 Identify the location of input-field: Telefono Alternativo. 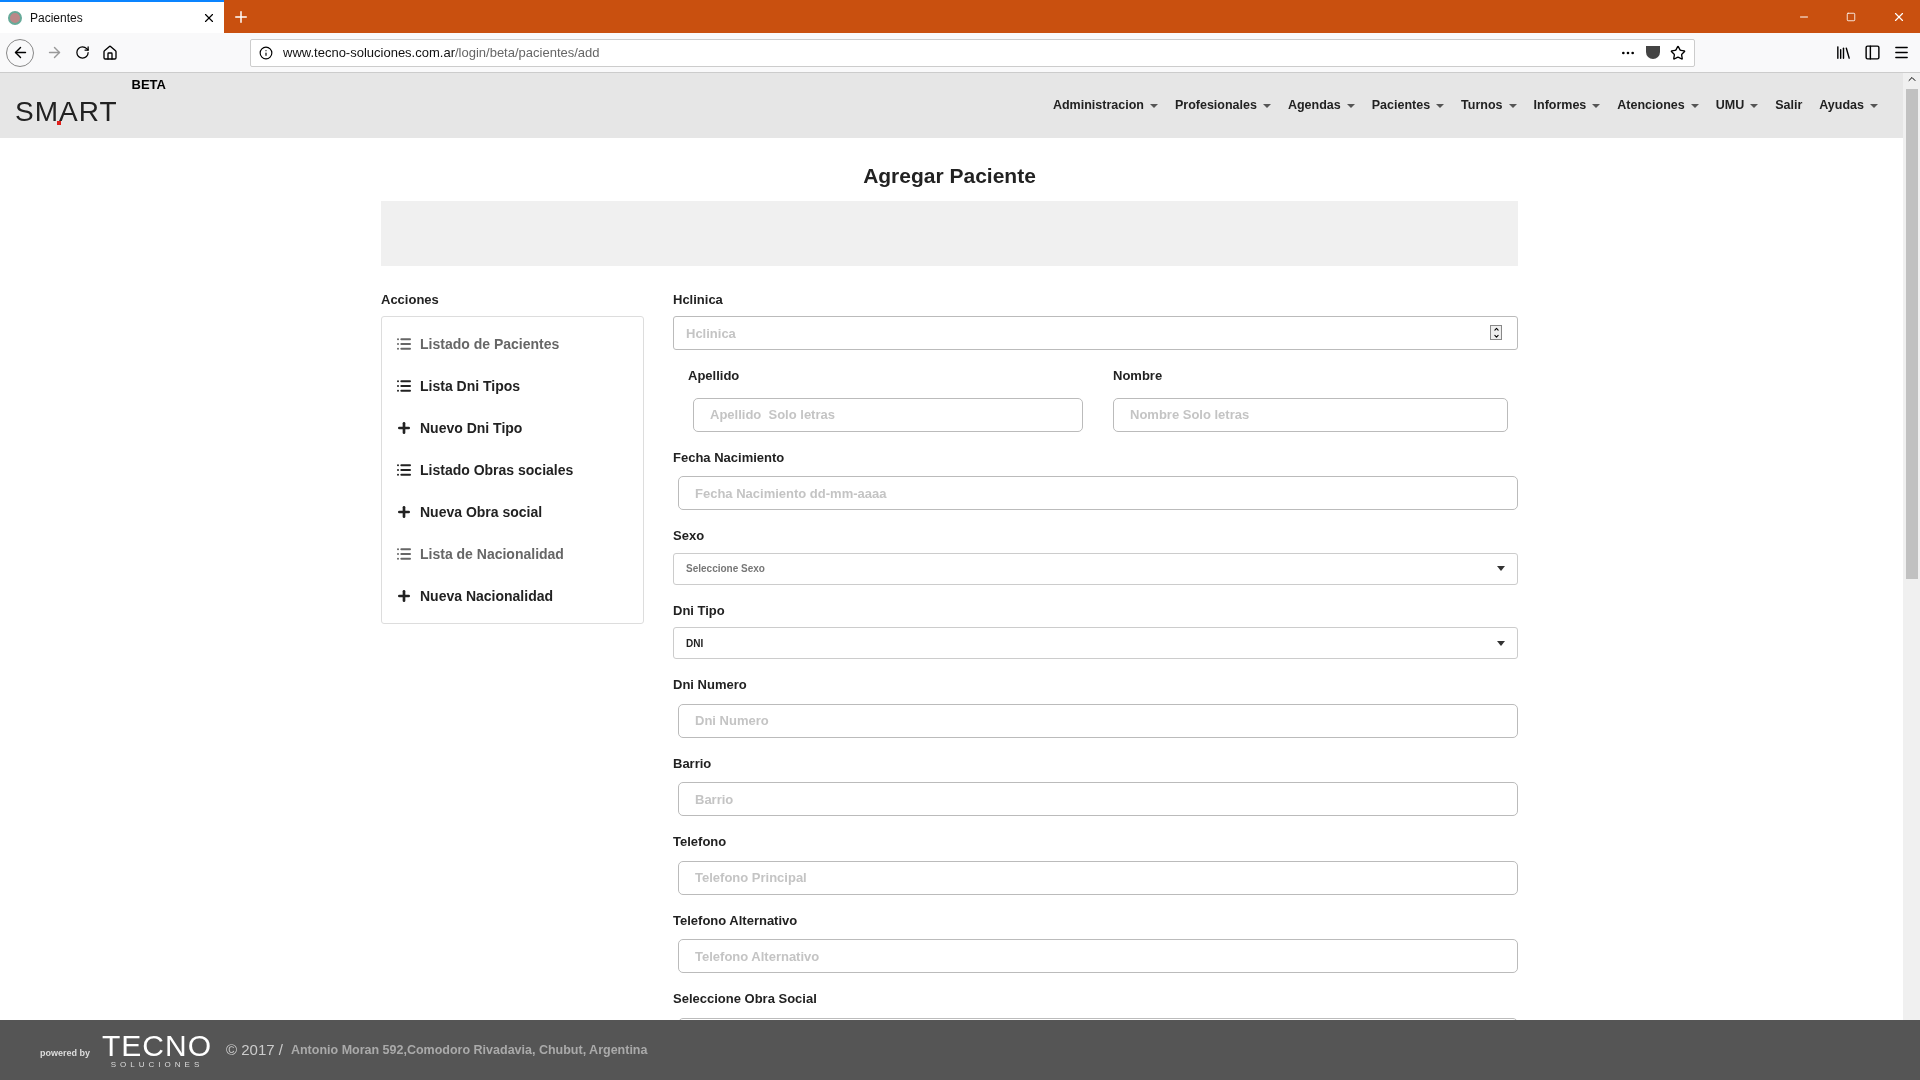
(1098, 956).